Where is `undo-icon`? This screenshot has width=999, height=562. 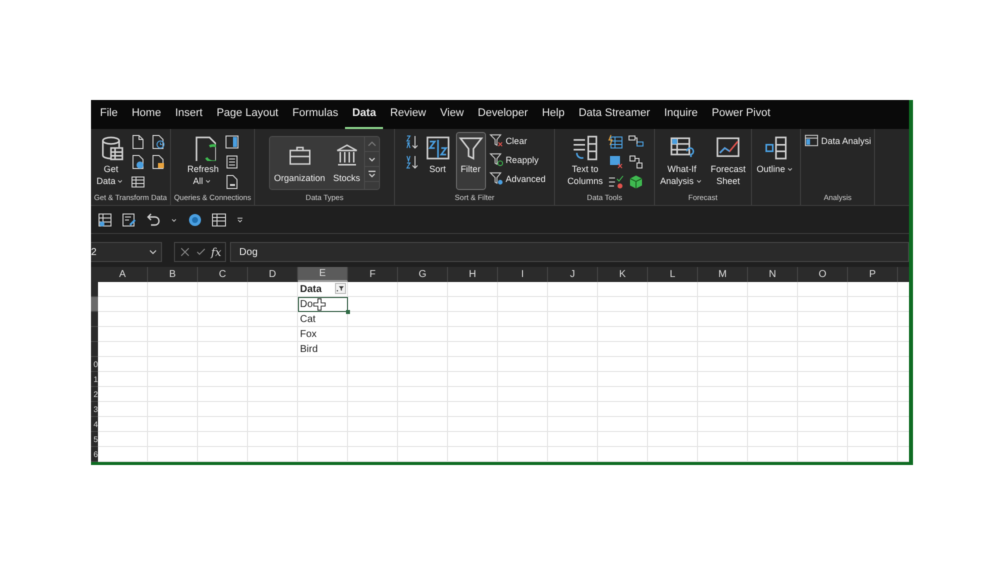 undo-icon is located at coordinates (153, 220).